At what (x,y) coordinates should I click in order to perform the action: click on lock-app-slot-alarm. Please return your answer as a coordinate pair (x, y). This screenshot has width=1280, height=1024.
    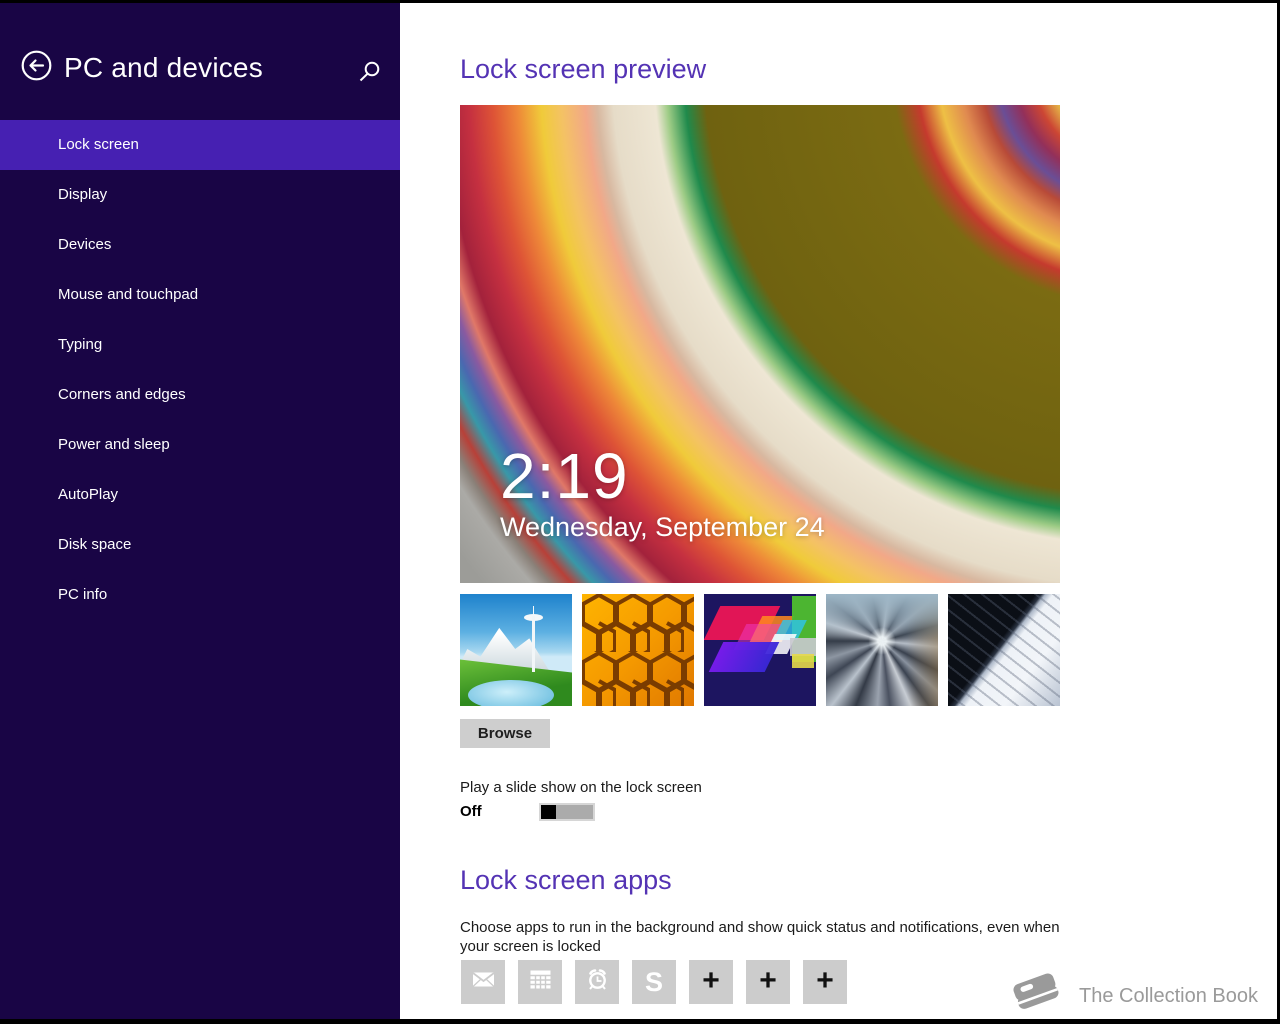
    Looking at the image, I should click on (597, 982).